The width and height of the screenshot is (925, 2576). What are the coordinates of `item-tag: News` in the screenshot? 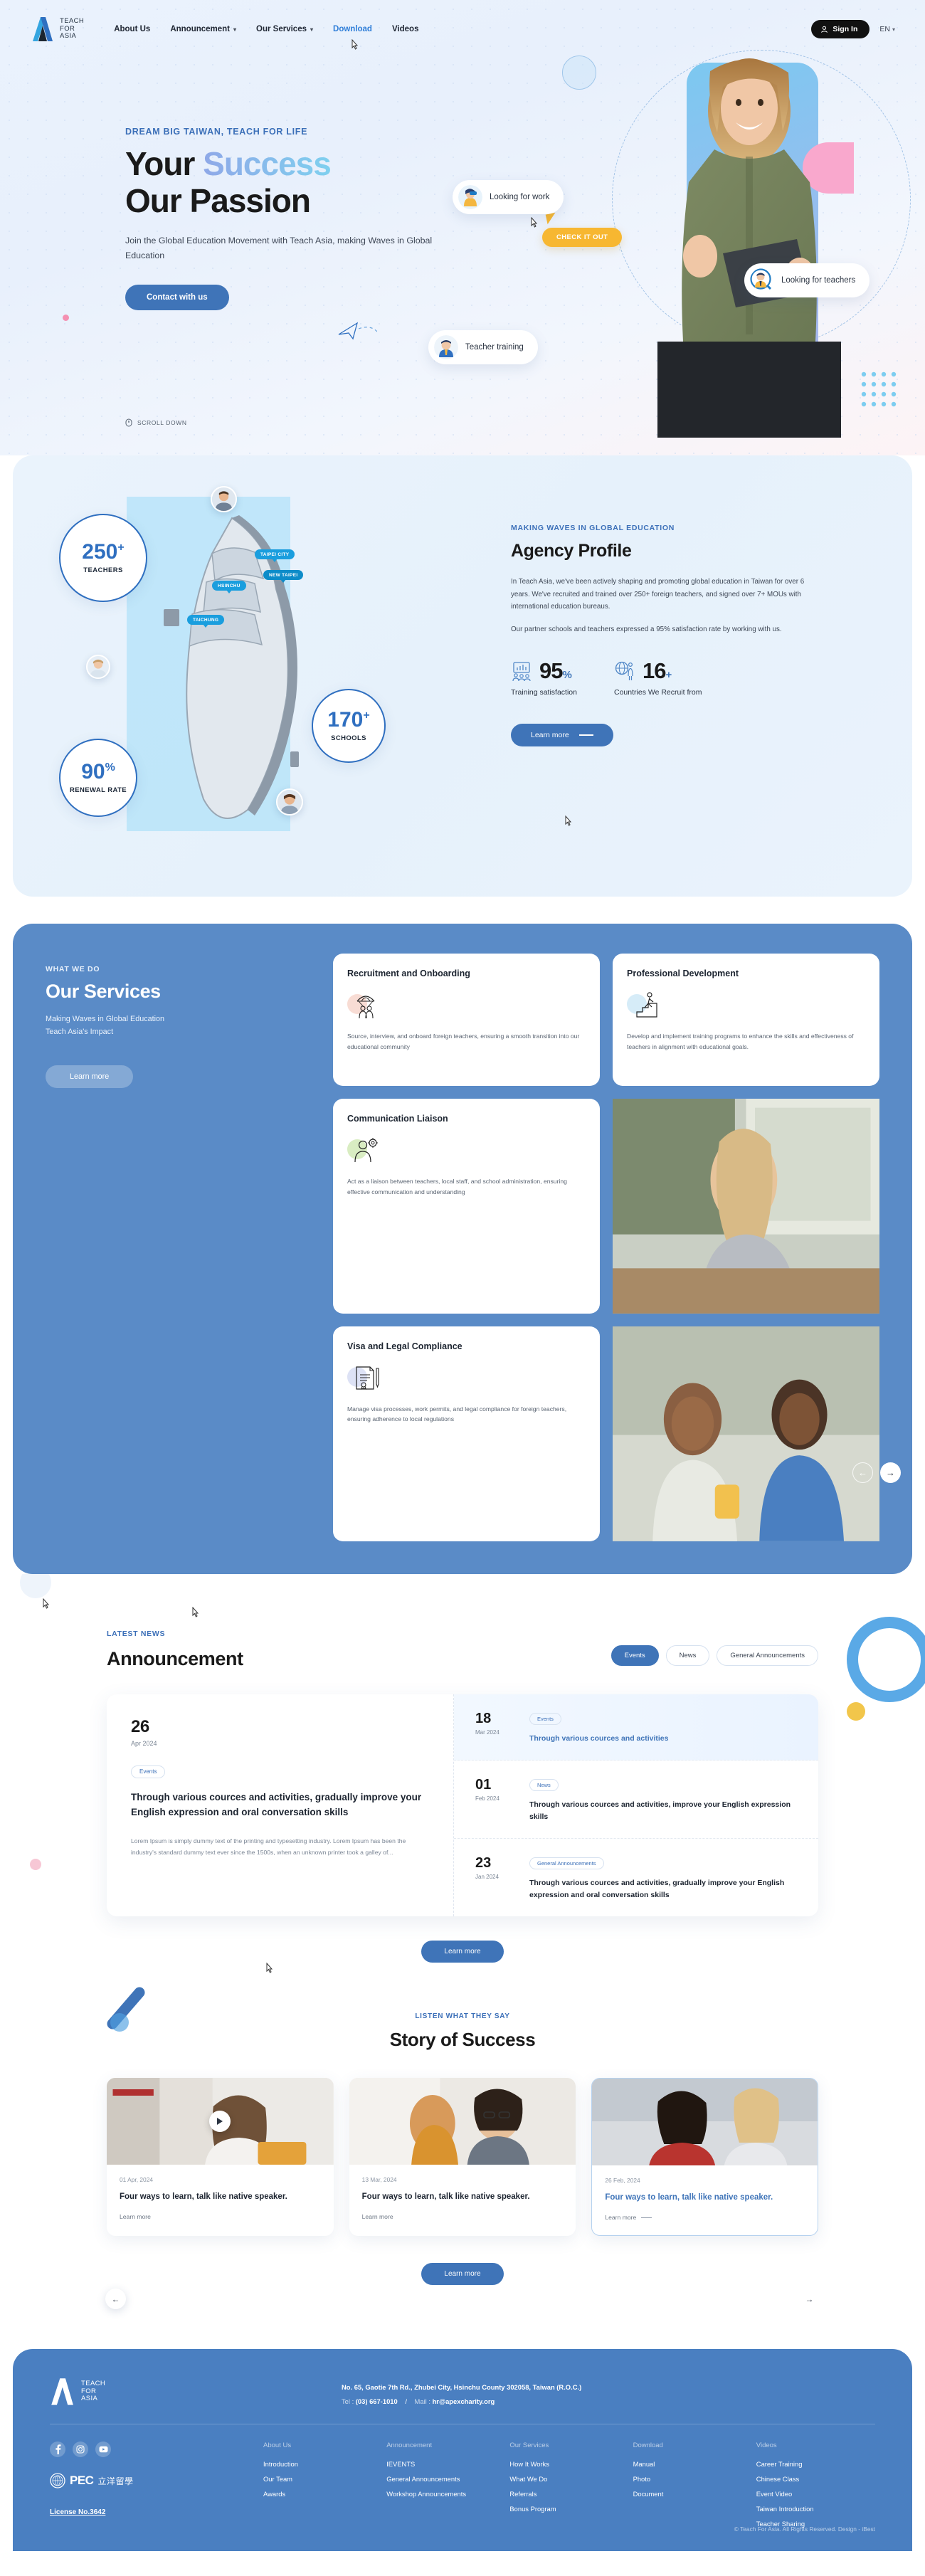 It's located at (544, 1785).